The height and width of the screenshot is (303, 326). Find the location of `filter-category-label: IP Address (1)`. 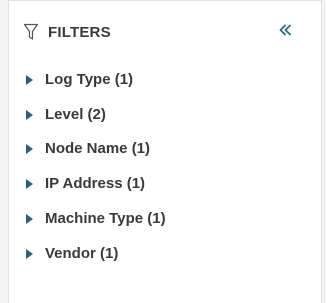

filter-category-label: IP Address (1) is located at coordinates (95, 184).